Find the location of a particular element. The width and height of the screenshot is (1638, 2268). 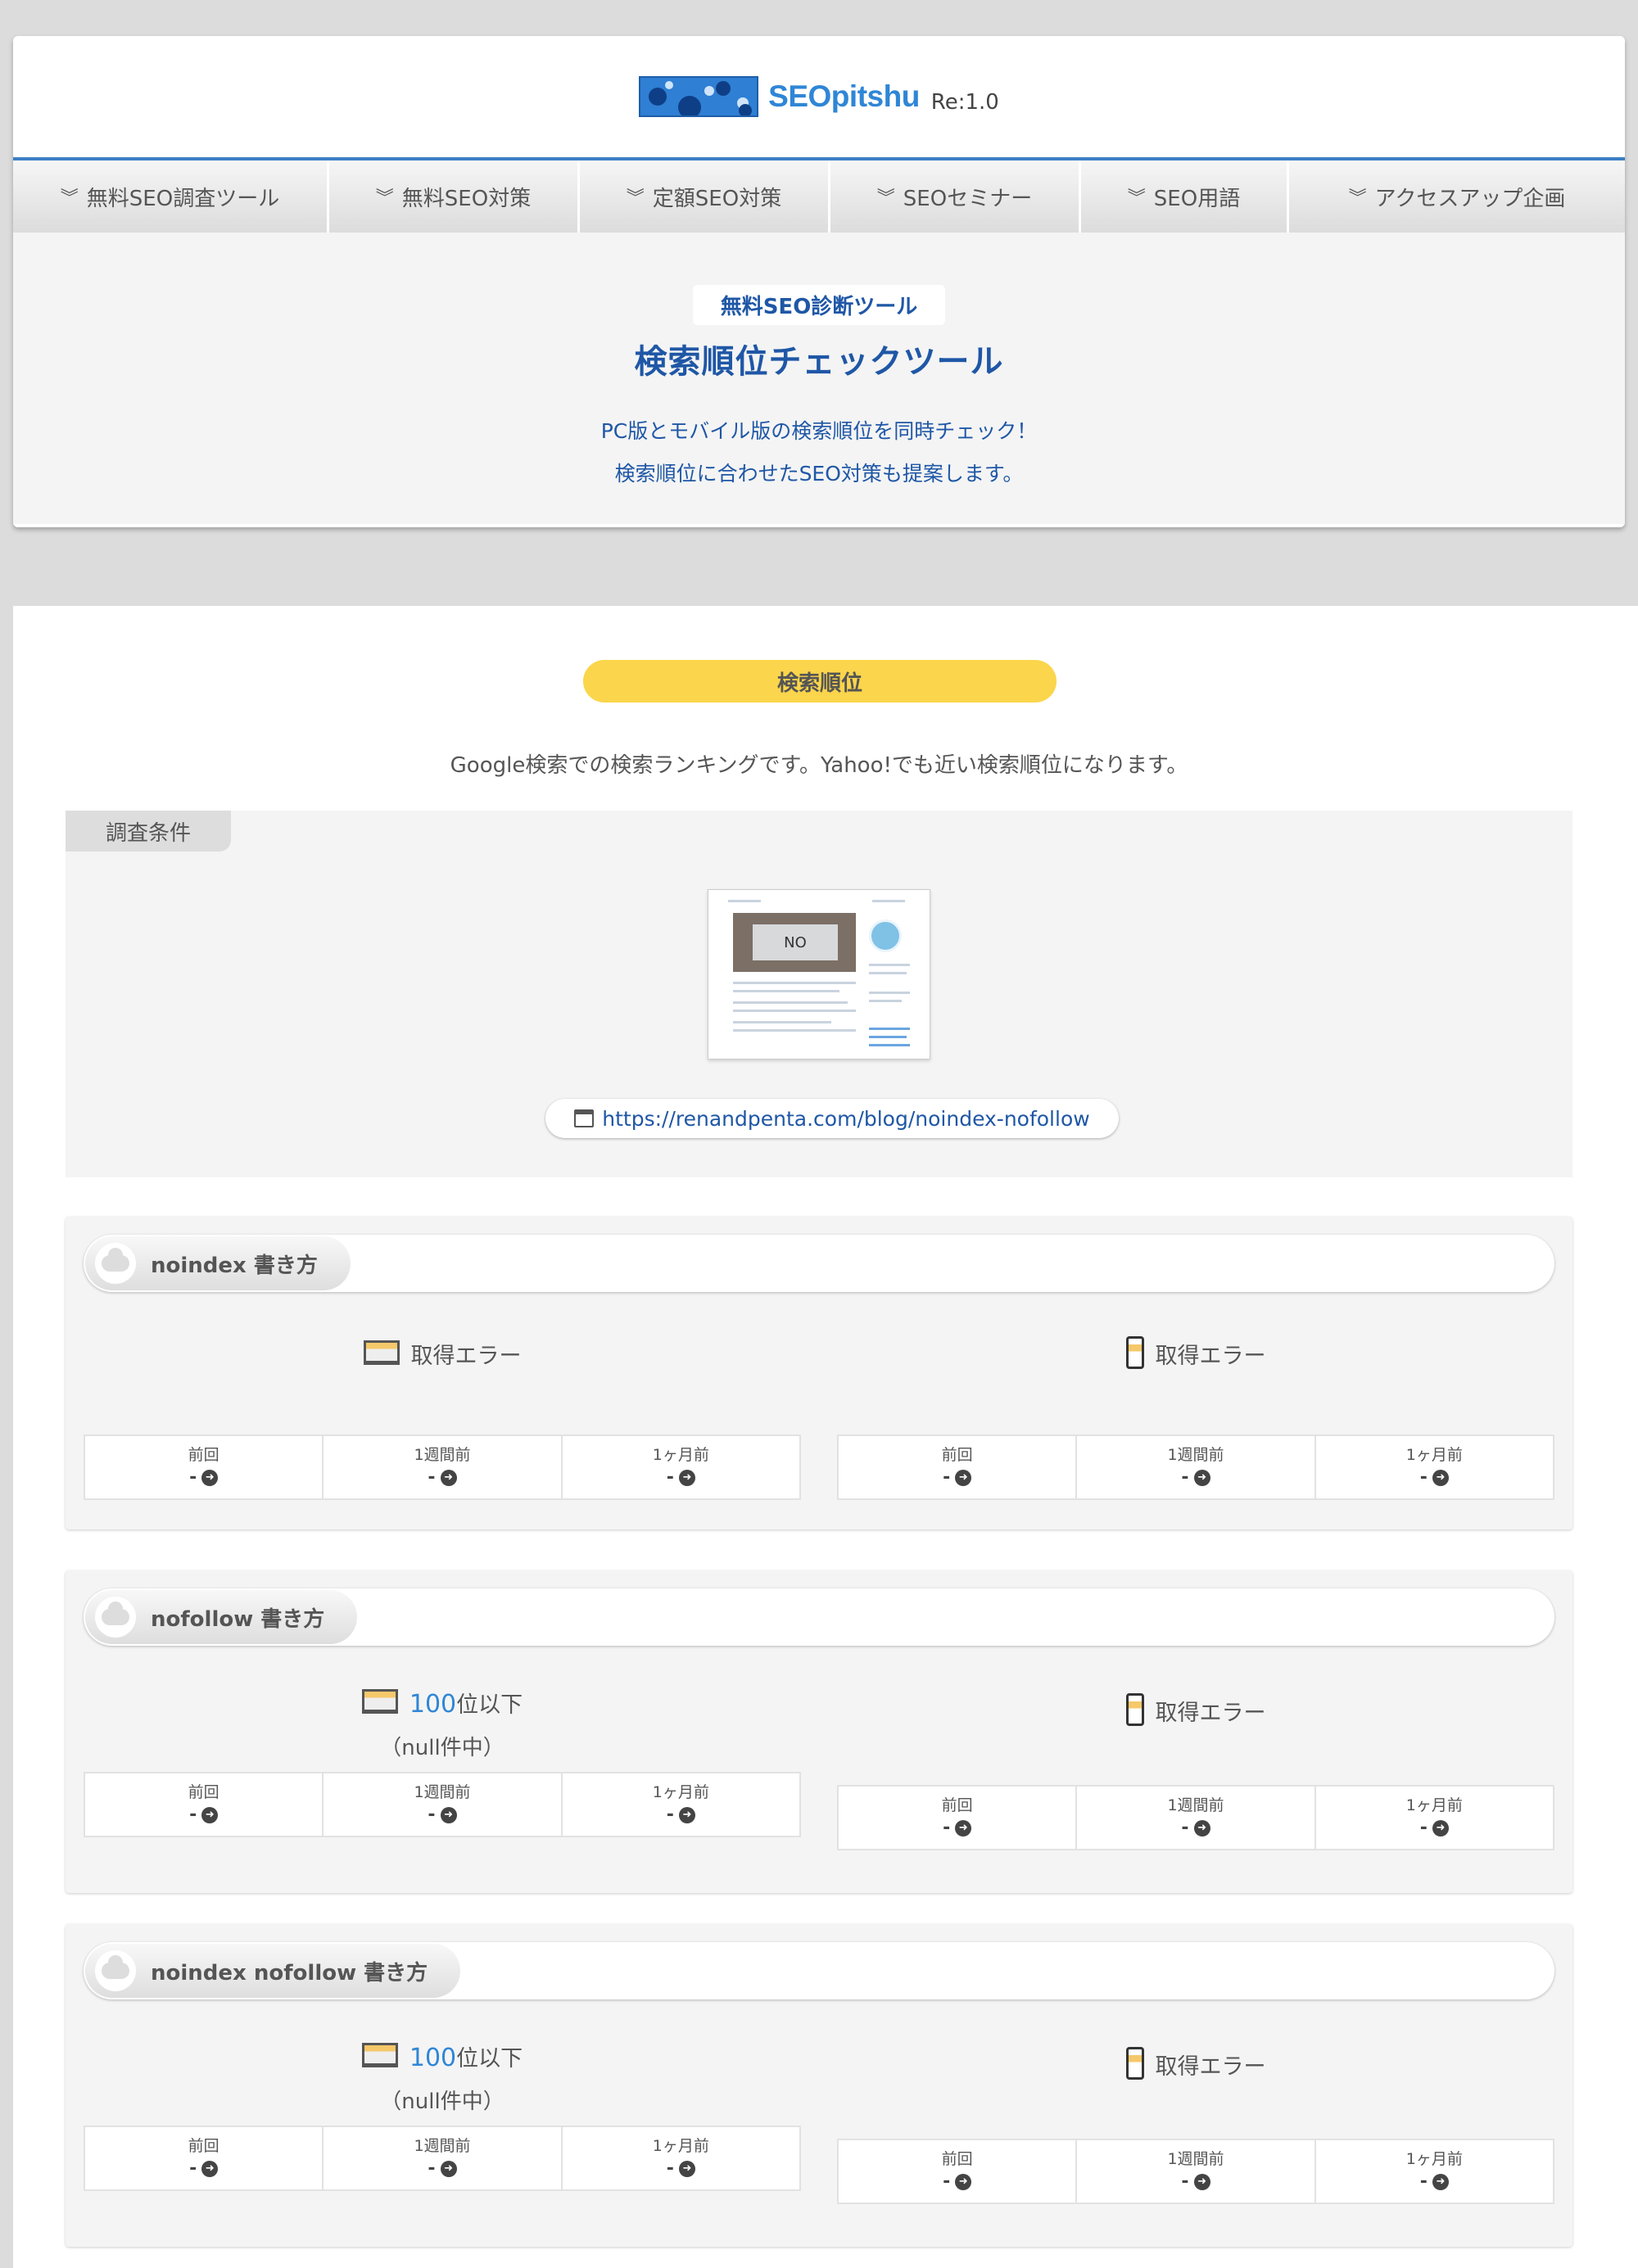

keyword-label: nofollow 書き方 is located at coordinates (221, 1617).